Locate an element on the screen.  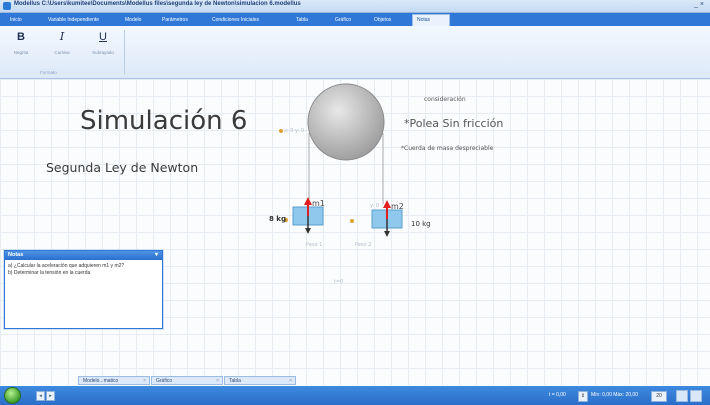
step-forward-icon: ▸ is located at coordinates (50, 396).